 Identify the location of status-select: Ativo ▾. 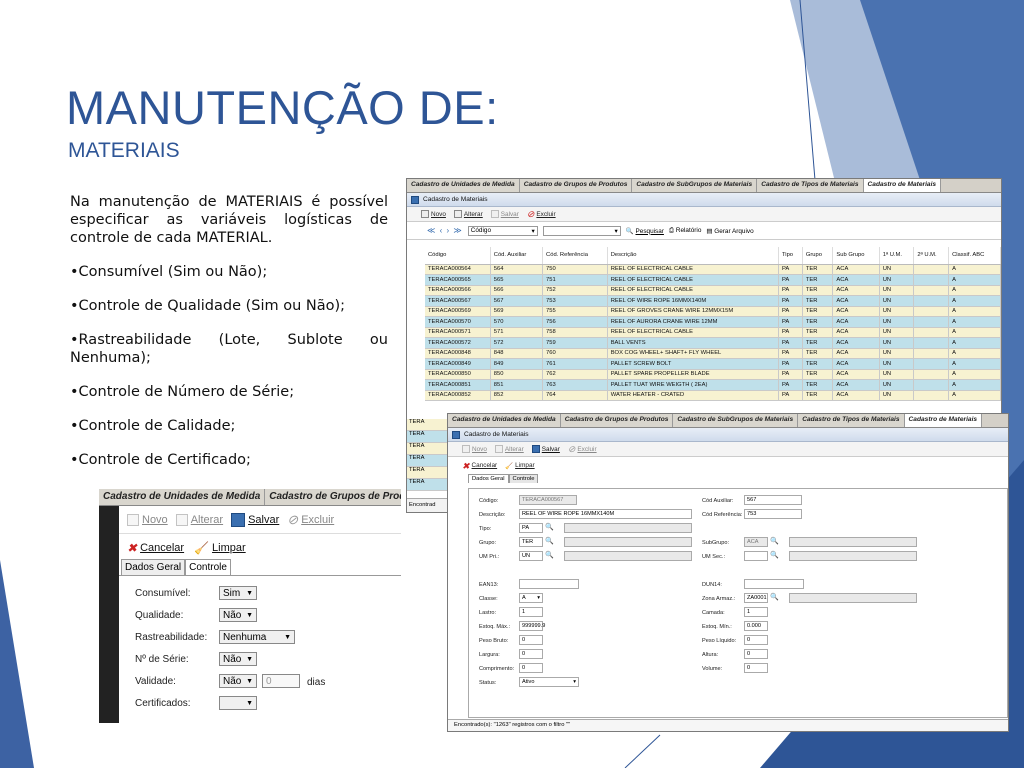
(549, 682).